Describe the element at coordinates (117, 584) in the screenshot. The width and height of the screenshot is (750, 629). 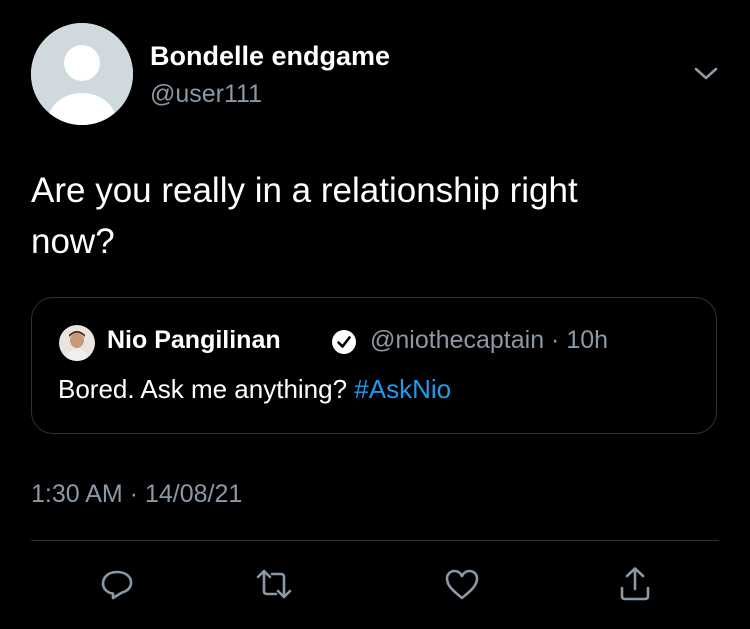
I see `reply-icon` at that location.